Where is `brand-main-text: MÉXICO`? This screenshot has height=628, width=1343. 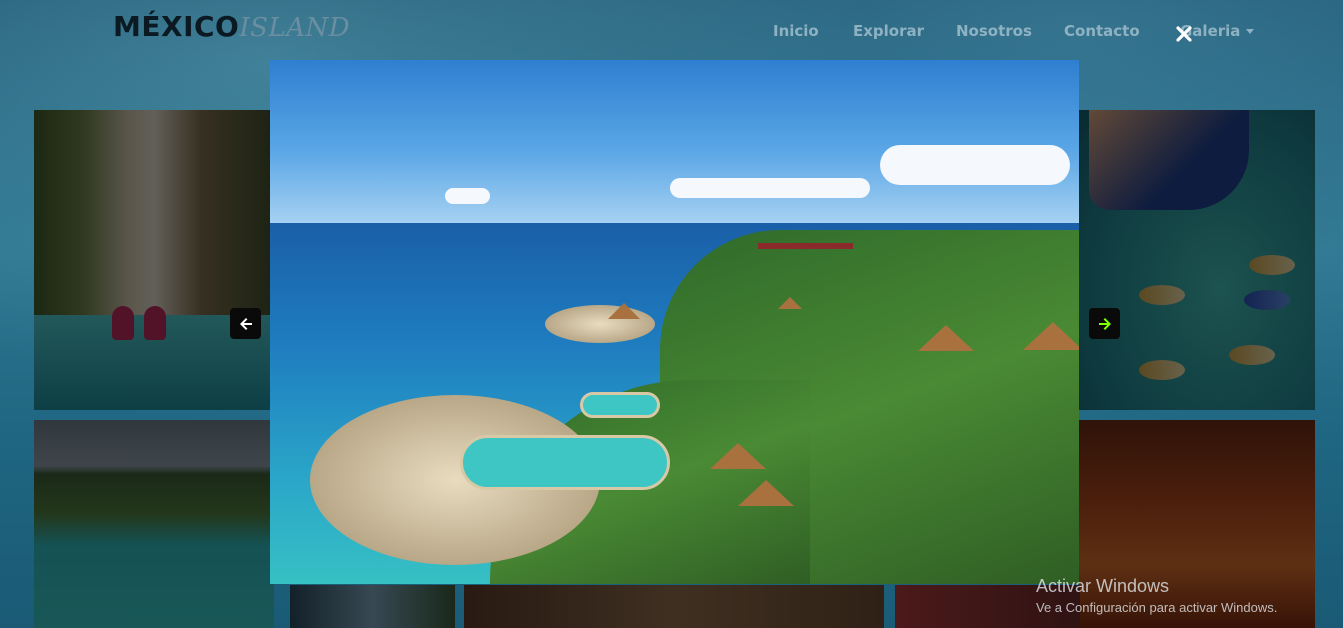
brand-main-text: MÉXICO is located at coordinates (176, 26).